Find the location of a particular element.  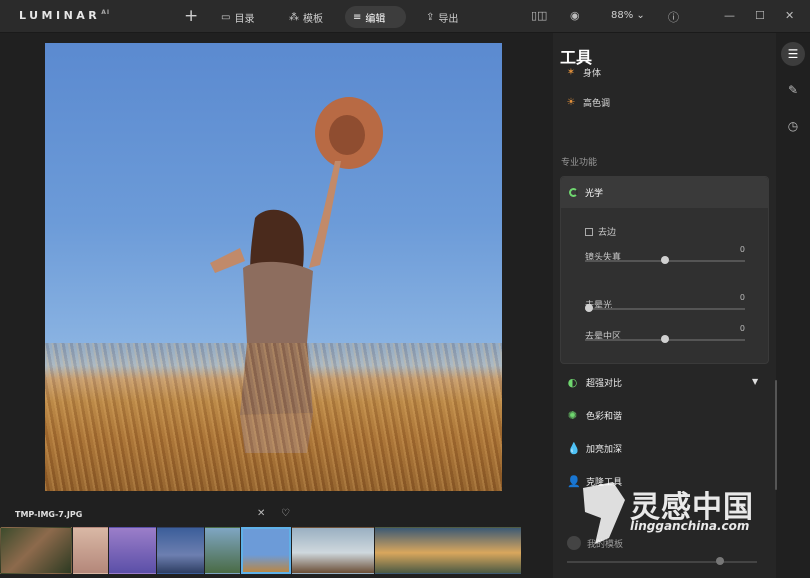

optics-tool-card: 光学 去边 镜头失真 0 去晕光 0 去晕中区 0 is located at coordinates (664, 270).